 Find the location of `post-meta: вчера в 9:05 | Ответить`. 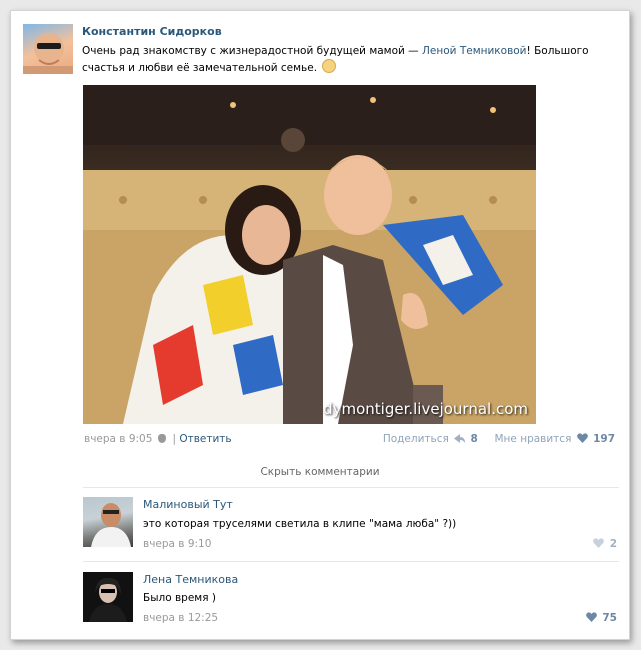

post-meta: вчера в 9:05 | Ответить is located at coordinates (158, 439).